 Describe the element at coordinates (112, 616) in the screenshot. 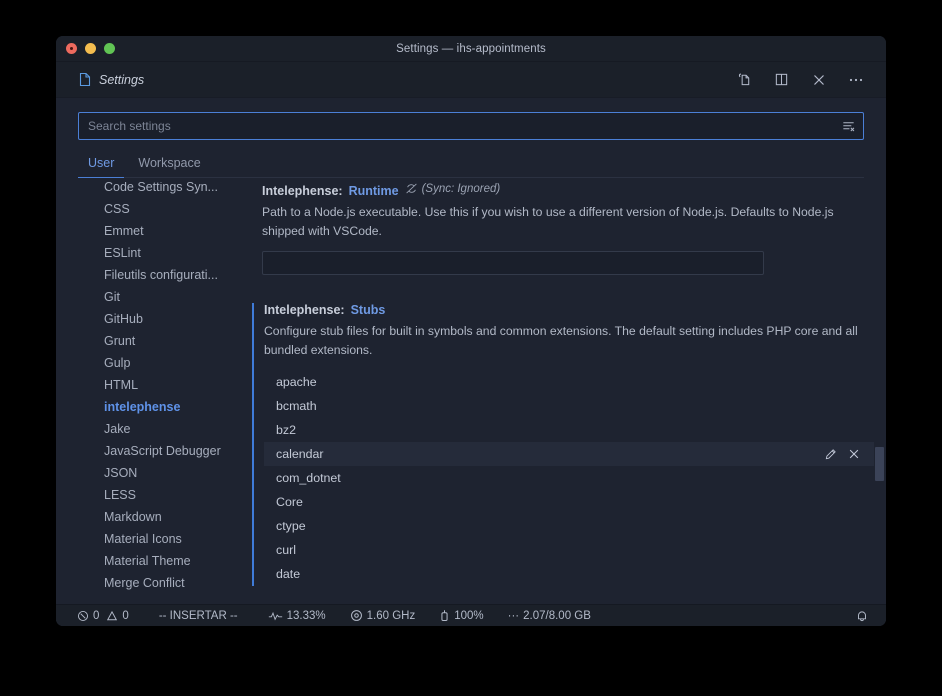

I see `warning-icon` at that location.